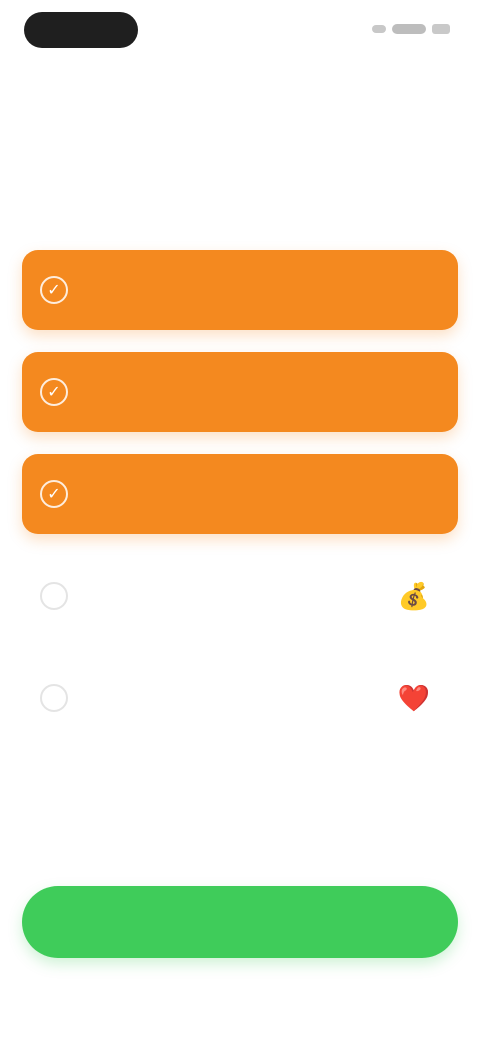 The image size is (480, 1040). I want to click on wifi-icon, so click(409, 29).